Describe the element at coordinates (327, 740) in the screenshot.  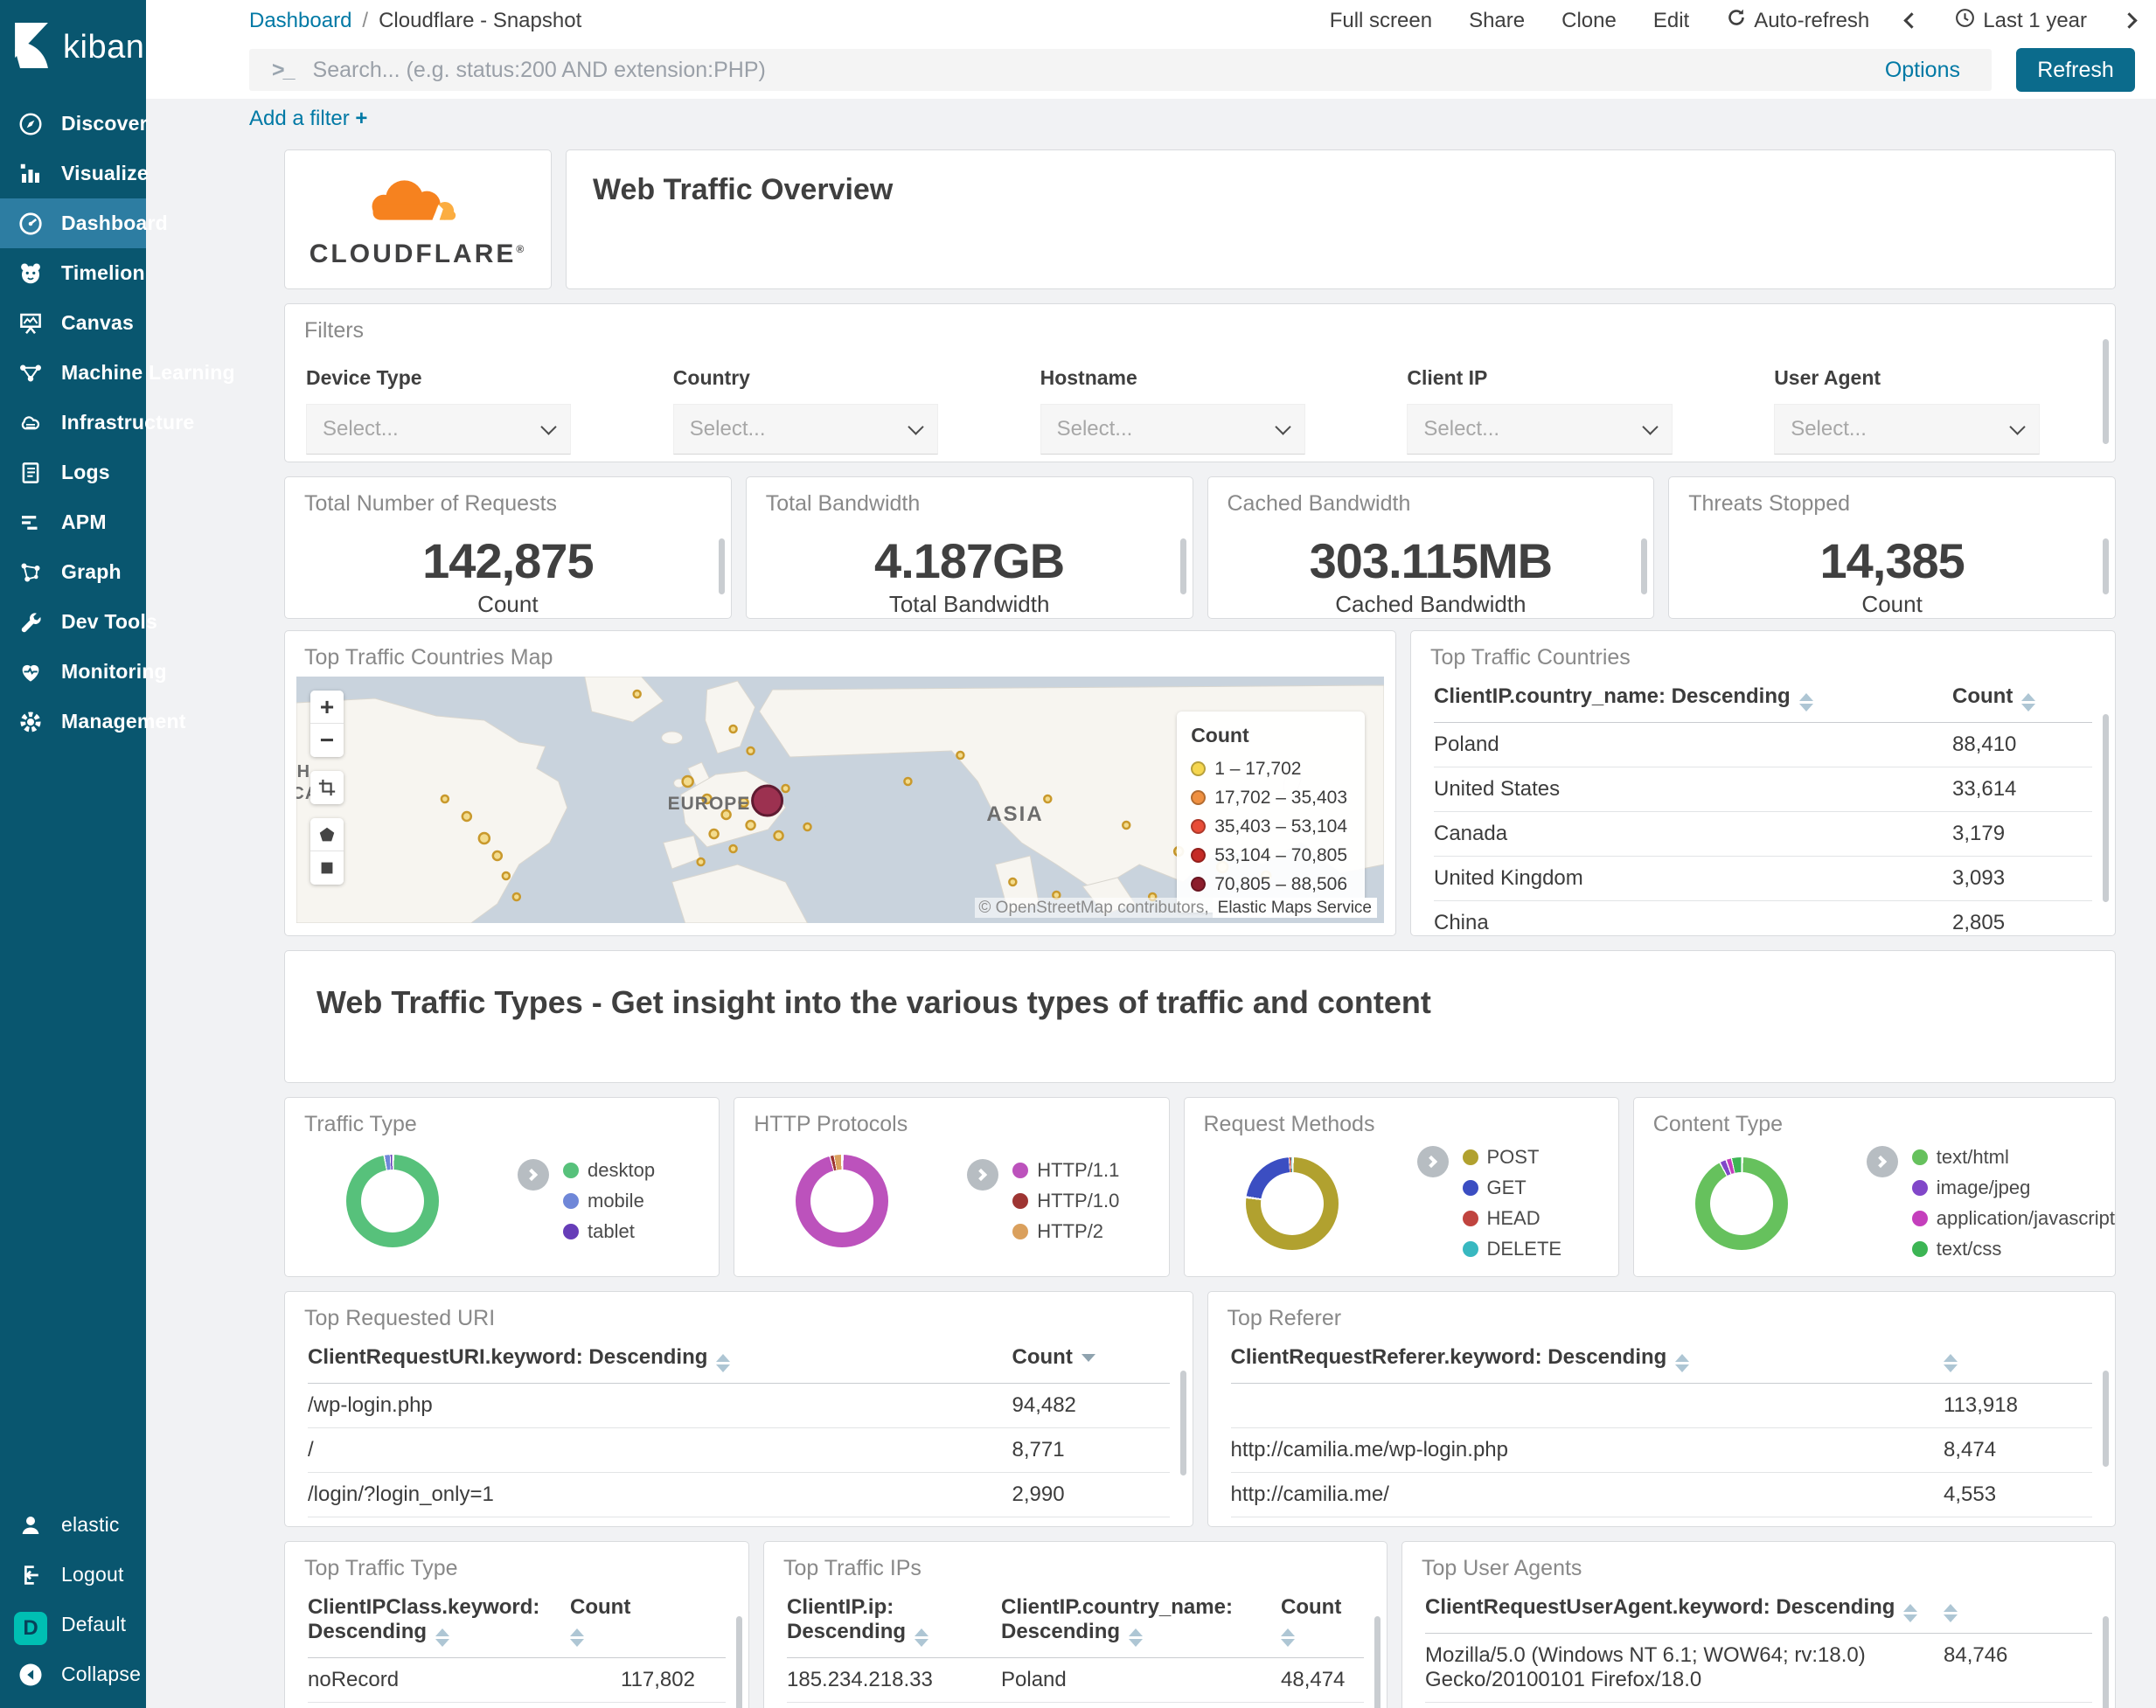
I see `map-zoom-out-button: −` at that location.